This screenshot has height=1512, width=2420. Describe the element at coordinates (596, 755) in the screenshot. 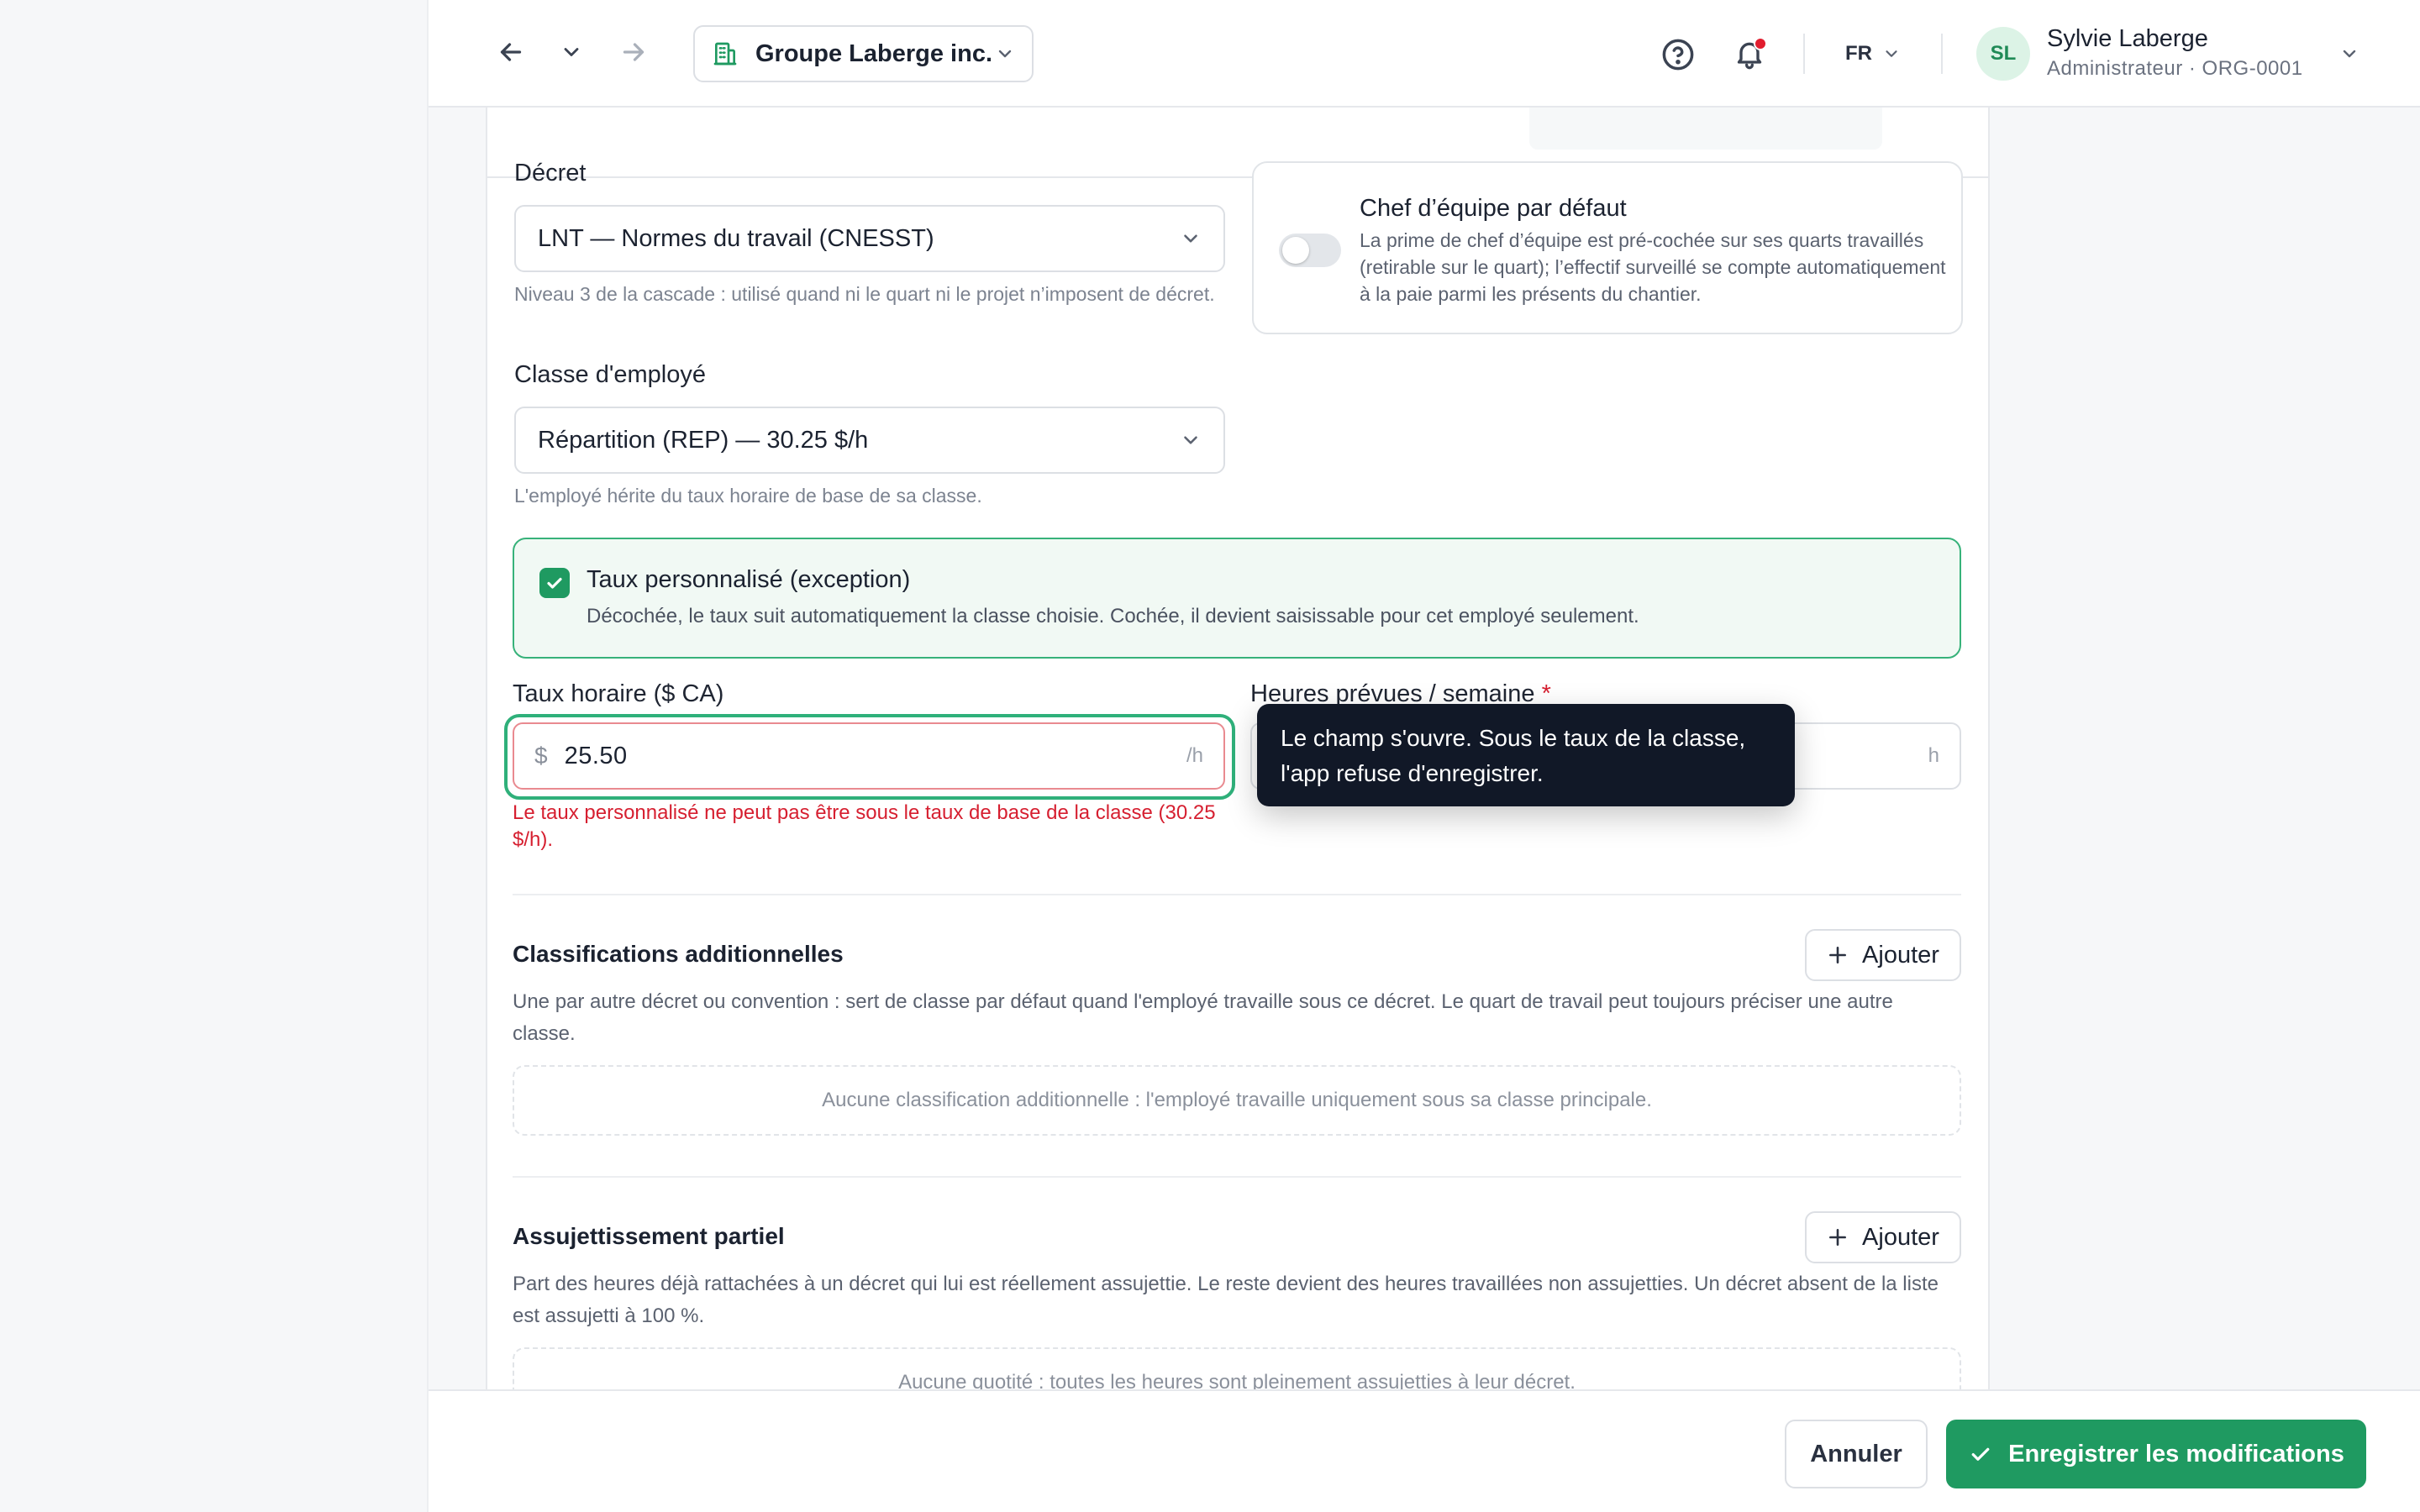

I see `hourly-rate-value: 25.50` at that location.